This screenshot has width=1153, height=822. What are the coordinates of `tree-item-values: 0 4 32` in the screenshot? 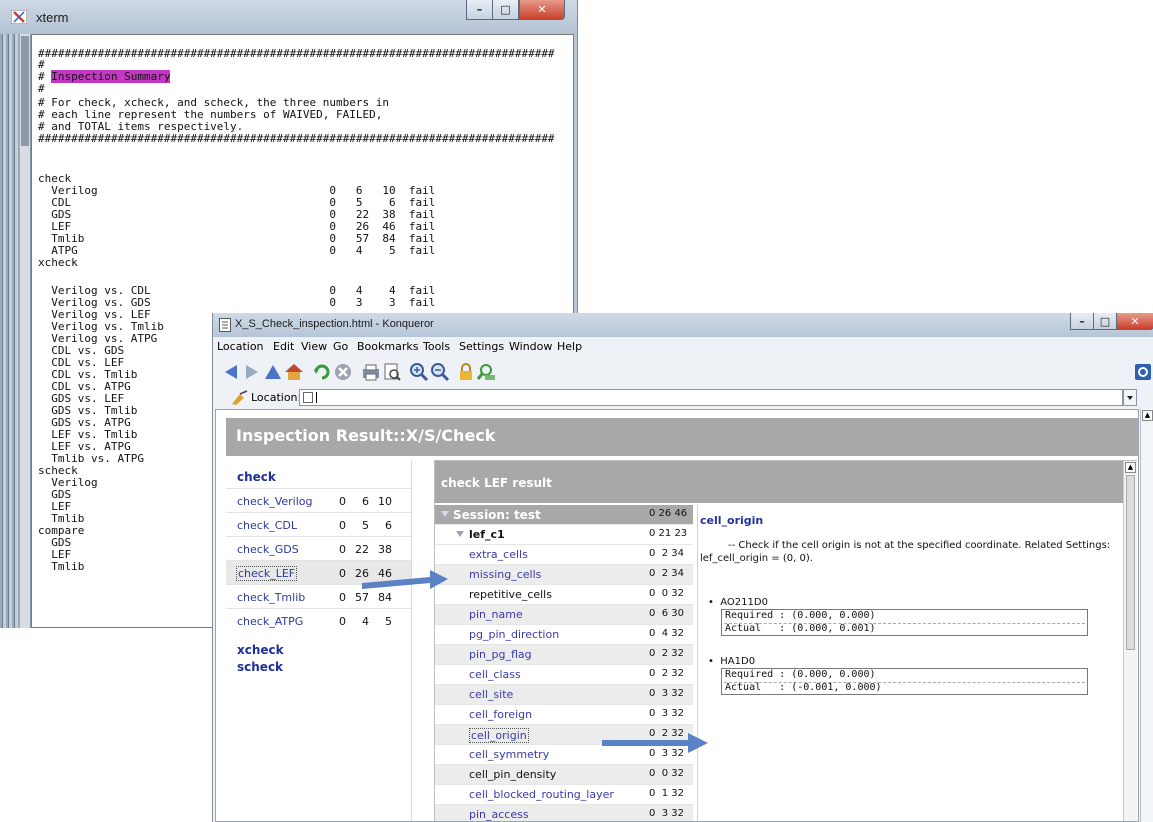 It's located at (666, 633).